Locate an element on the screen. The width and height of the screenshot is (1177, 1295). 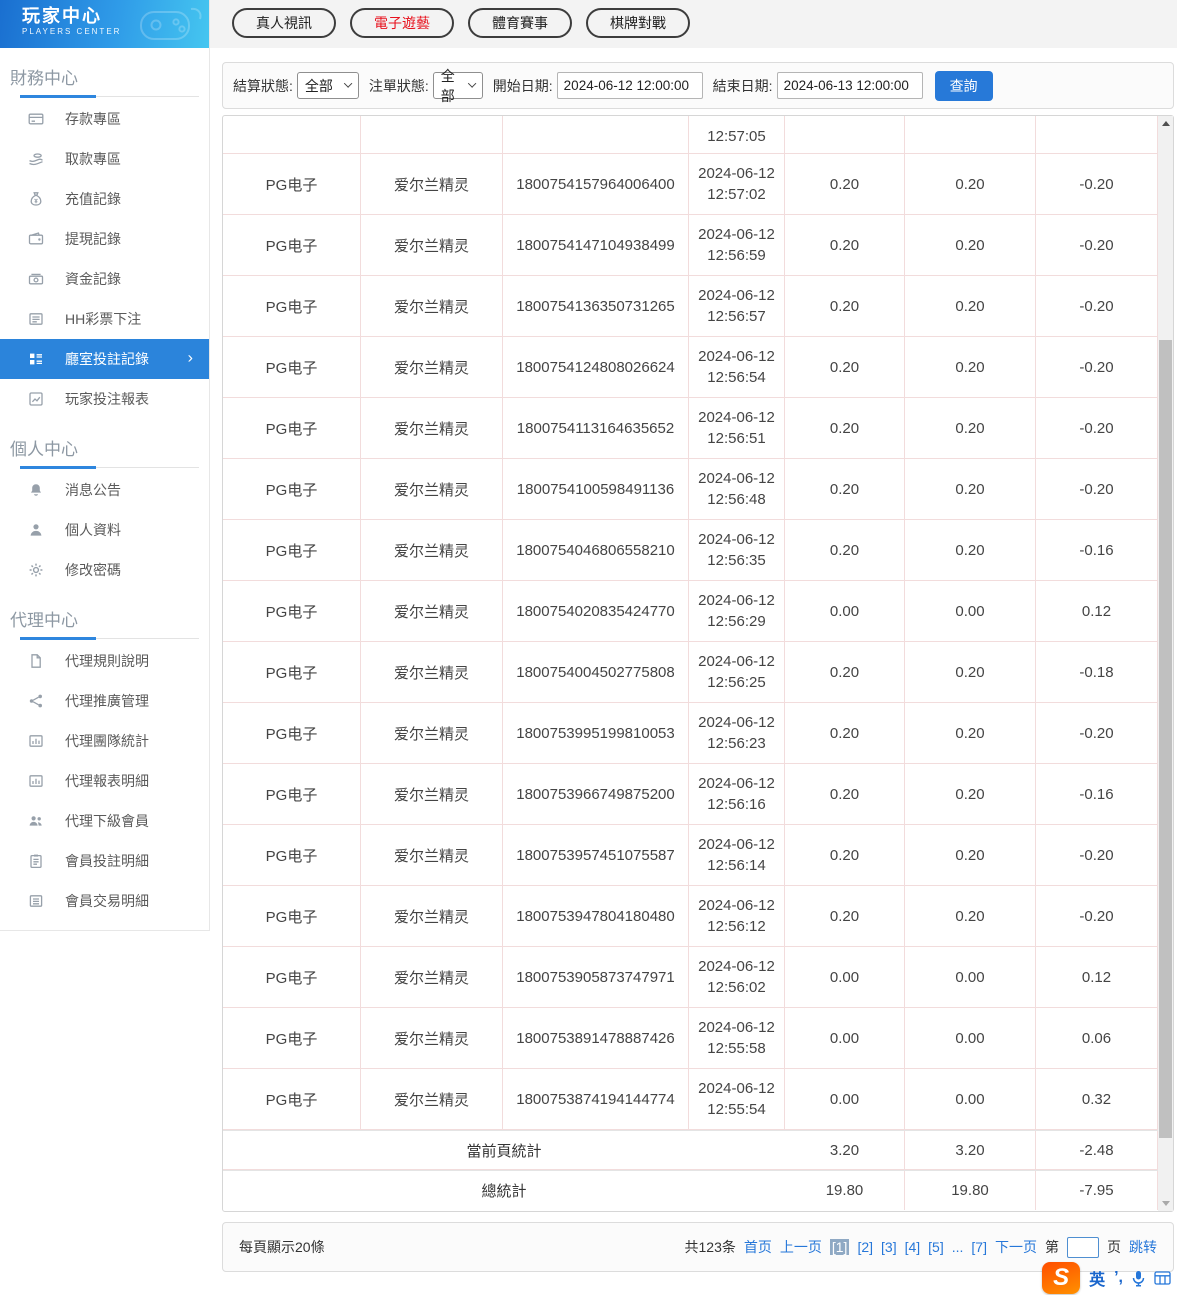
page-number-link: [2] is located at coordinates (865, 1247).